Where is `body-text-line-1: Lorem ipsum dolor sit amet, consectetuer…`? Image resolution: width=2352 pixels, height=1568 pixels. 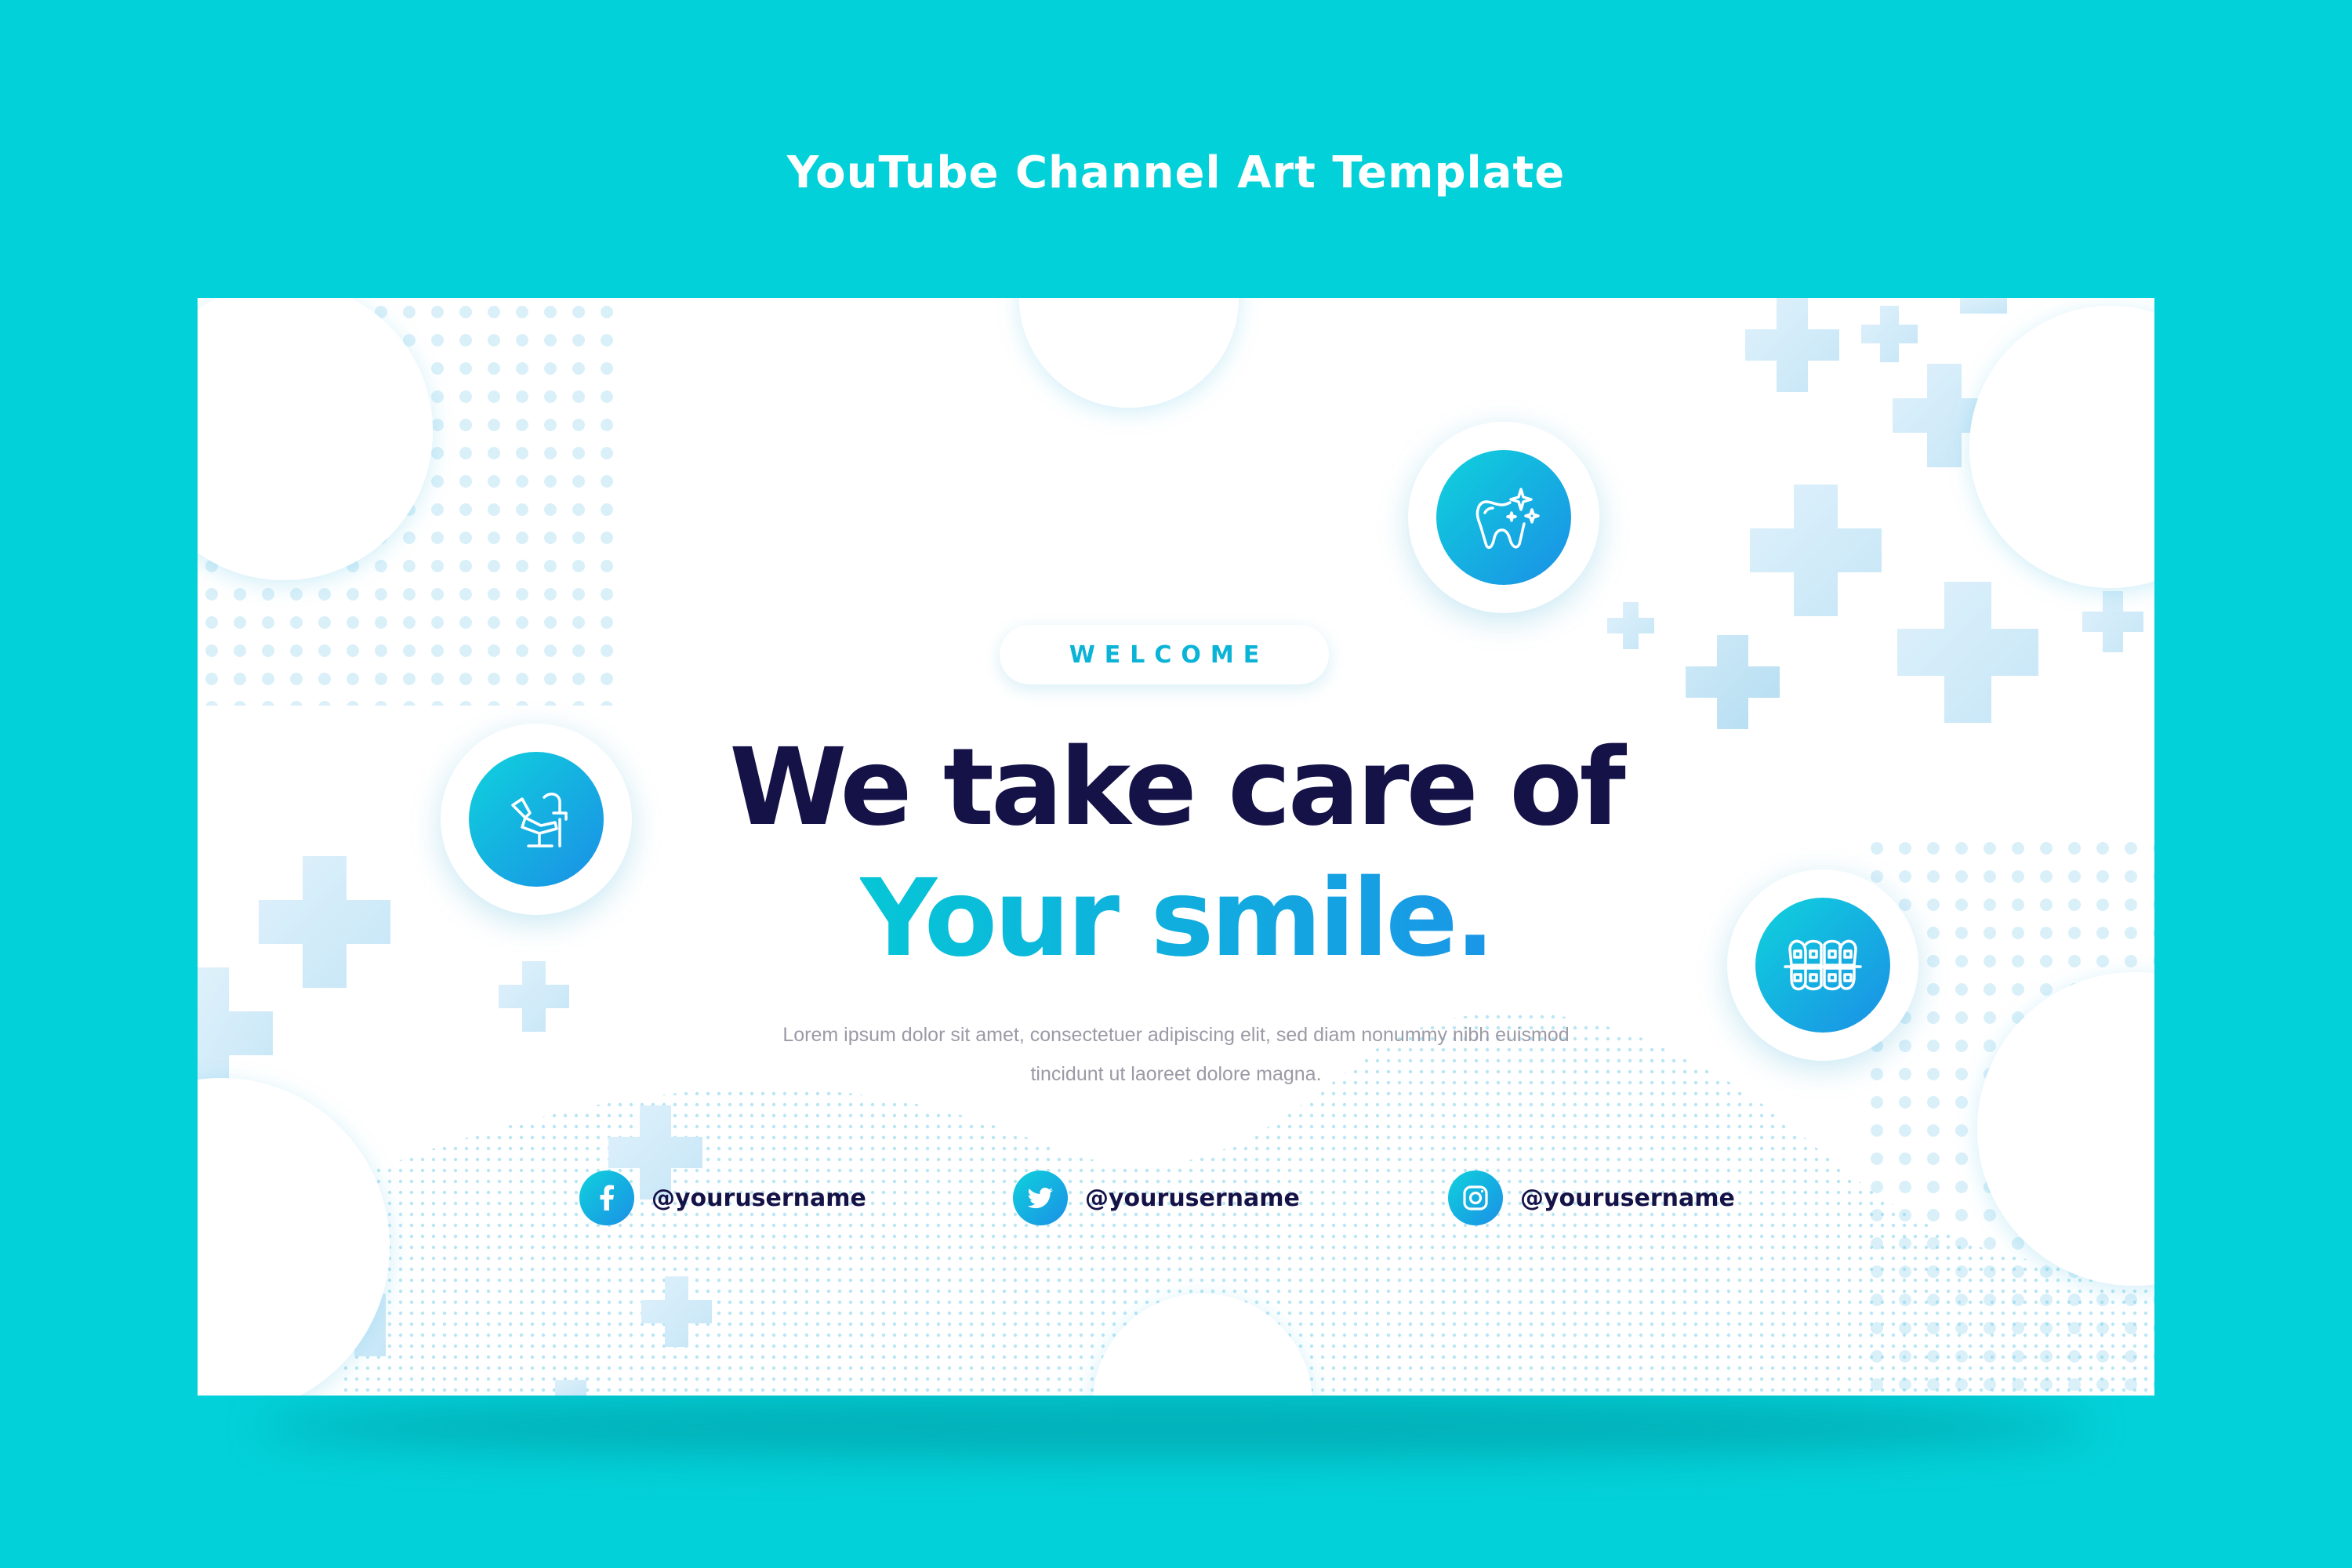 body-text-line-1: Lorem ipsum dolor sit amet, consectetuer… is located at coordinates (1176, 1035).